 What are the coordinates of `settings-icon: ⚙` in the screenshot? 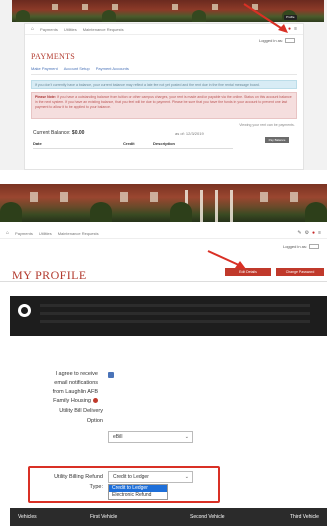 It's located at (307, 233).